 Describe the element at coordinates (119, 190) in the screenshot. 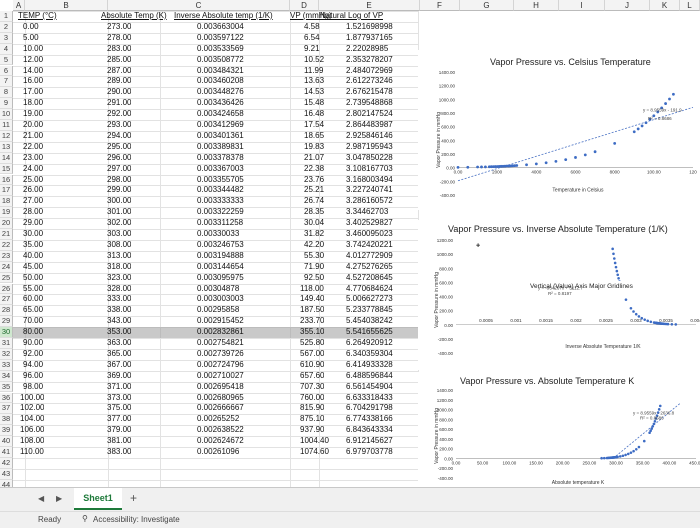

I see `data-cell: 299.00` at that location.